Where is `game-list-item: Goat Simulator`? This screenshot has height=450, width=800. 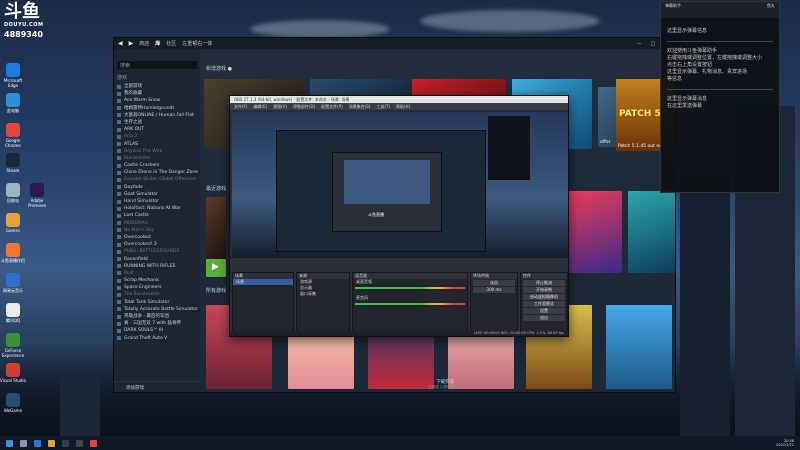
game-list-item: Goat Simulator is located at coordinates (157, 194).